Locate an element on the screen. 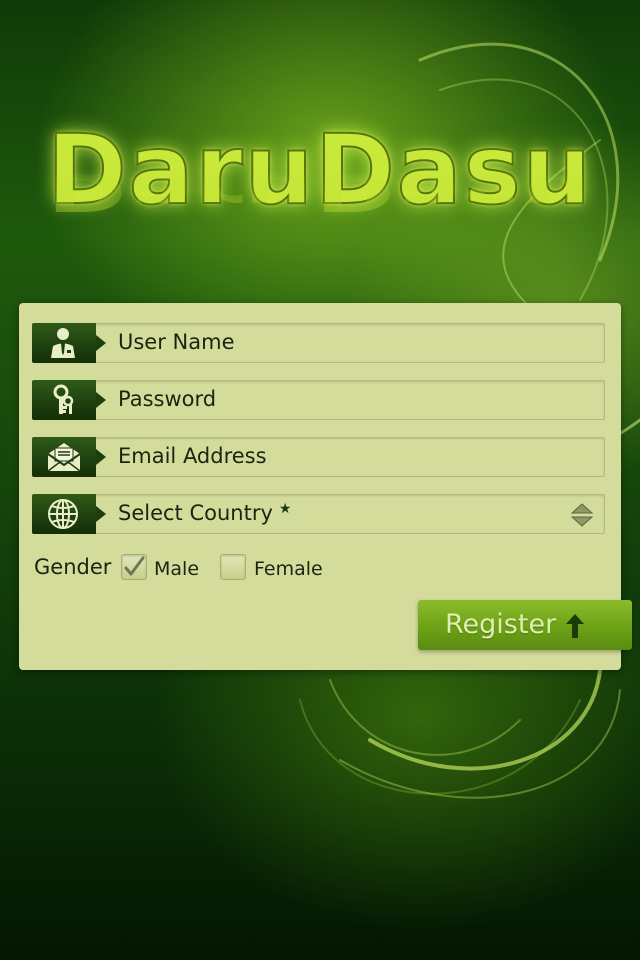 The image size is (640, 960). password-icon-tab is located at coordinates (69, 400).